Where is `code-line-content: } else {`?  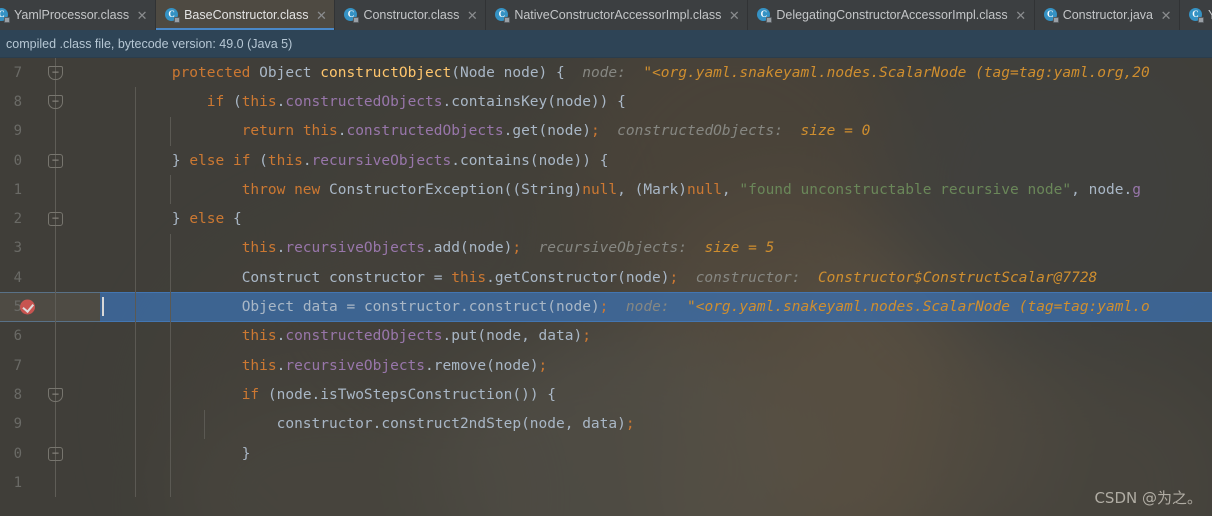 code-line-content: } else { is located at coordinates (656, 219).